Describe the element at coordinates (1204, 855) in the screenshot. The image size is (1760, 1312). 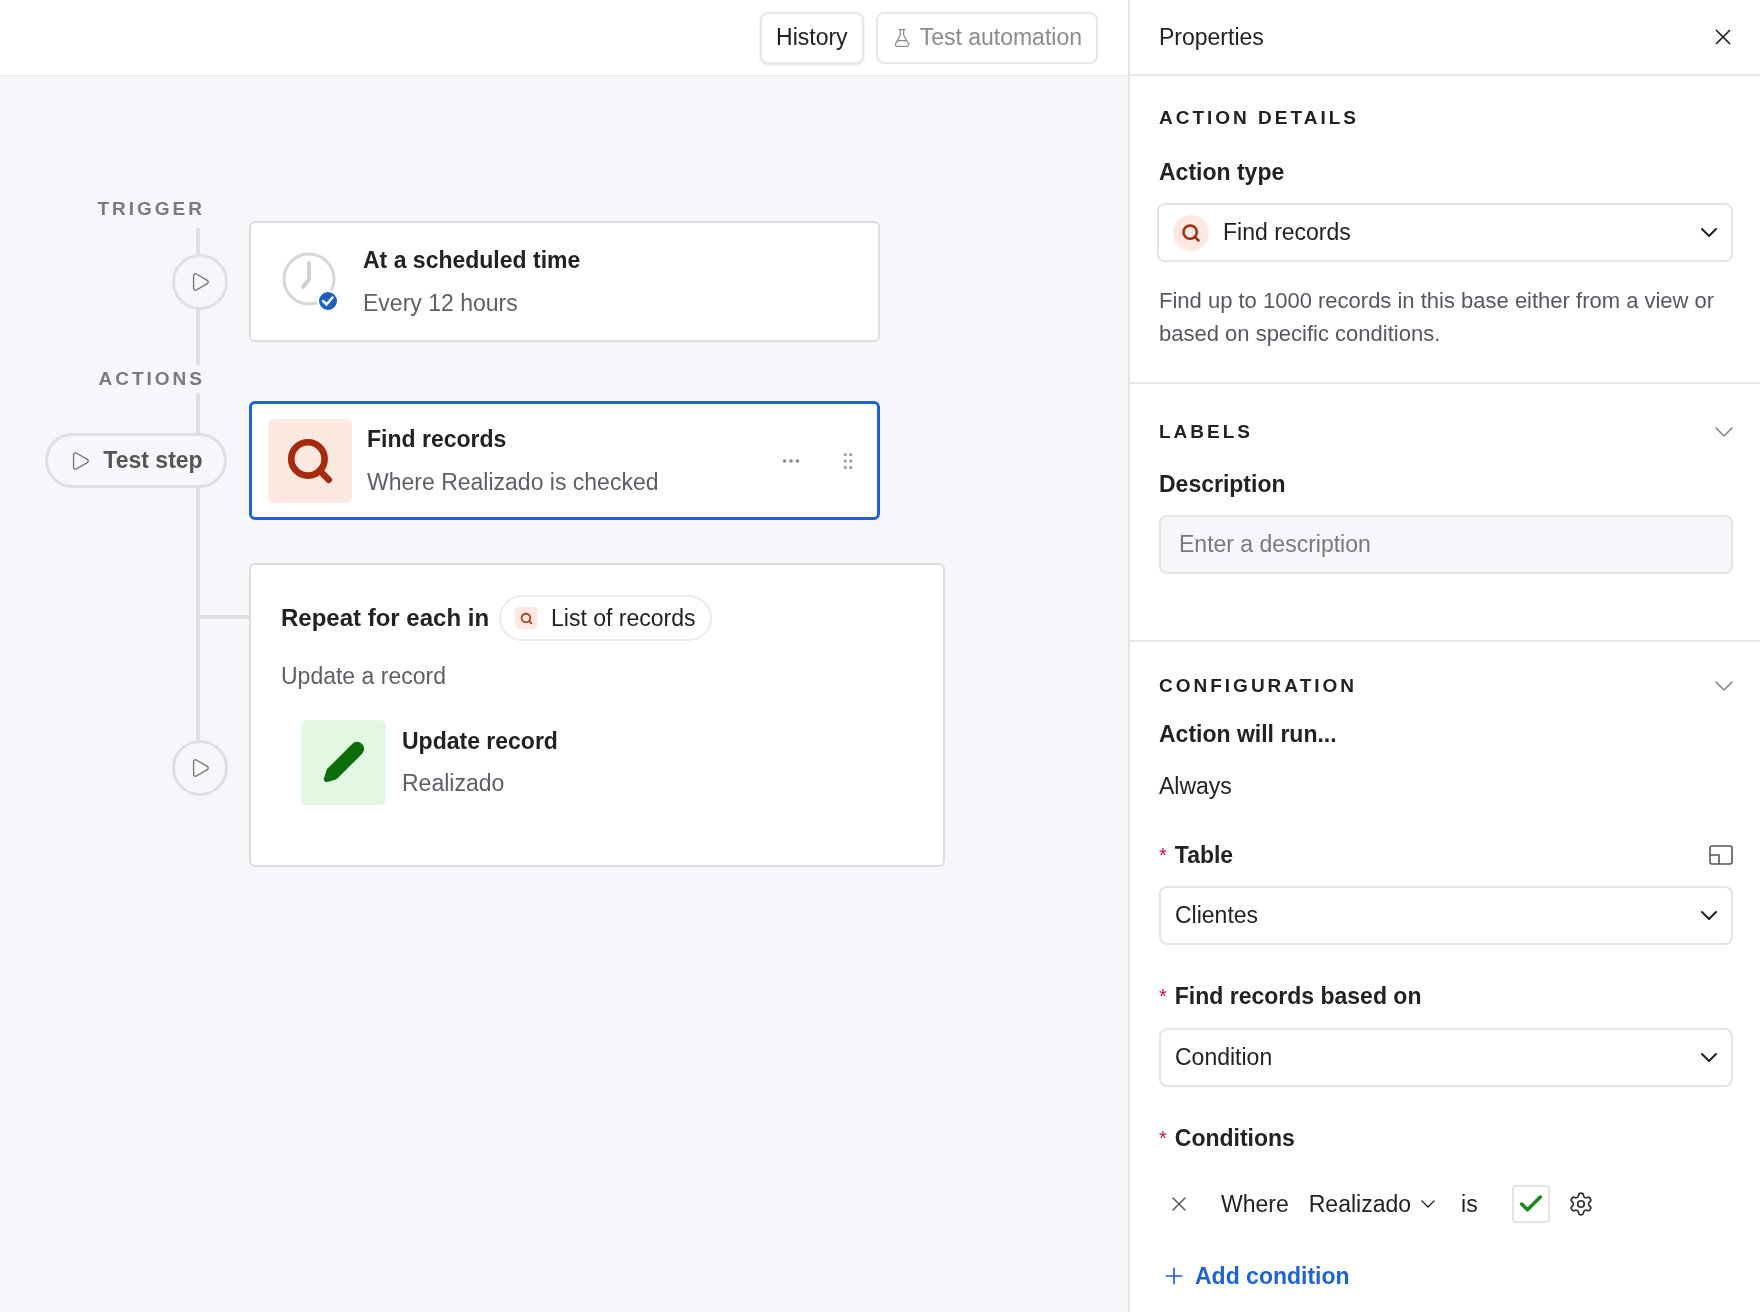
I see `field-label: Table` at that location.